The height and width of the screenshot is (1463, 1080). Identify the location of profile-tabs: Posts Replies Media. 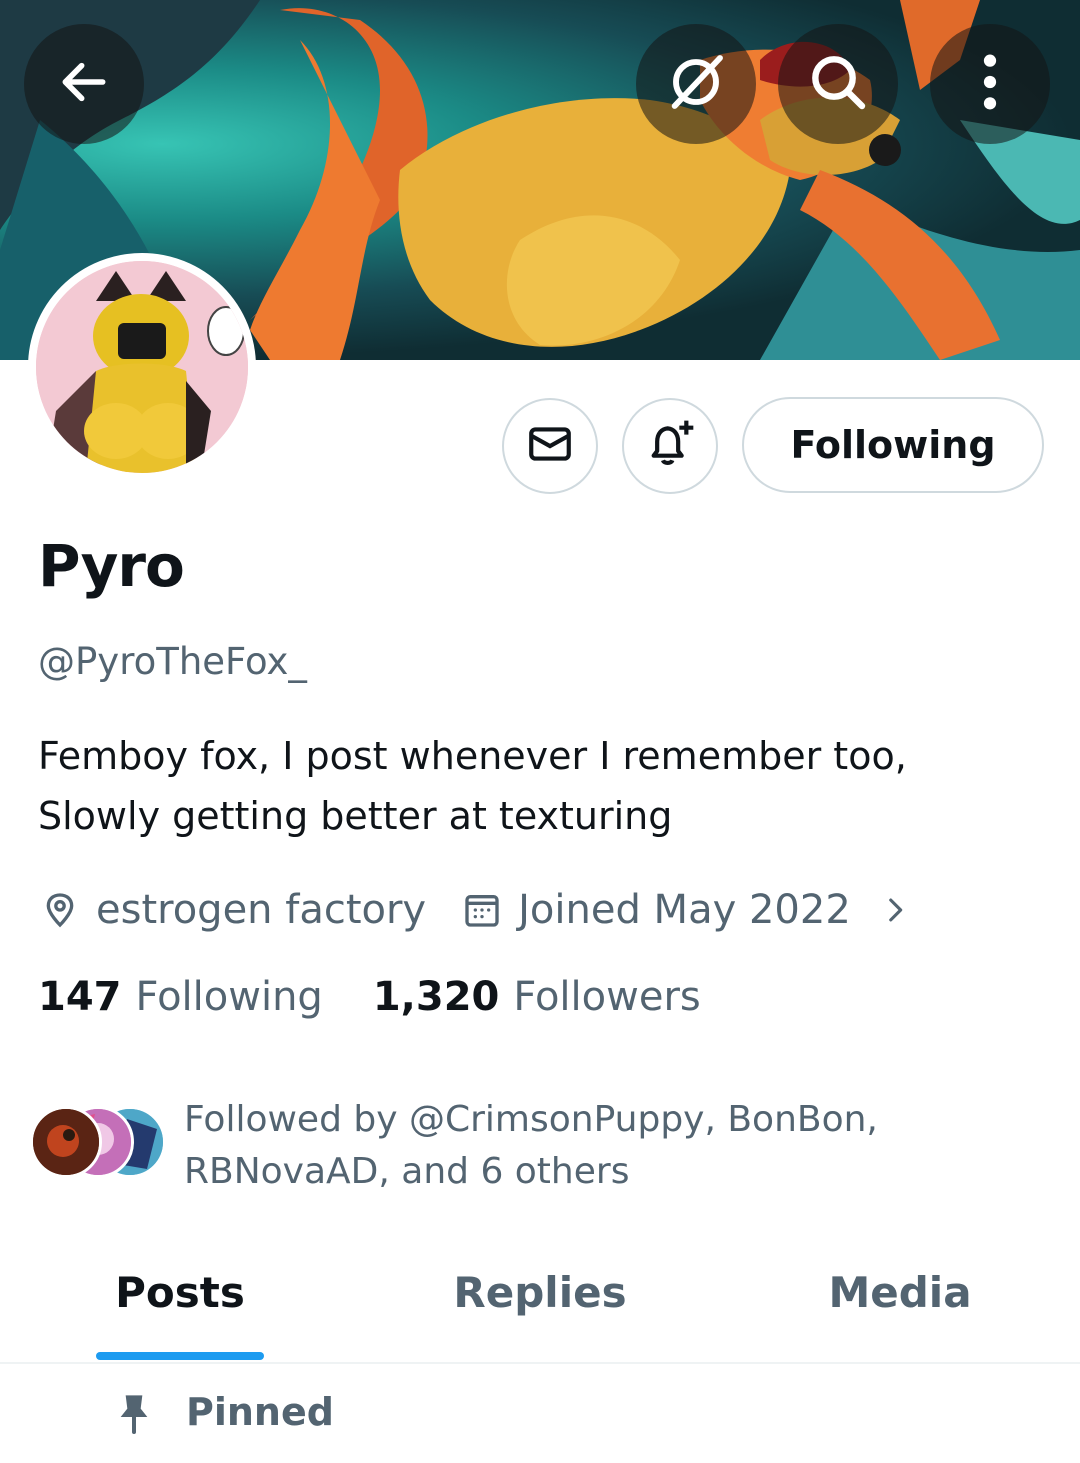
(540, 1302).